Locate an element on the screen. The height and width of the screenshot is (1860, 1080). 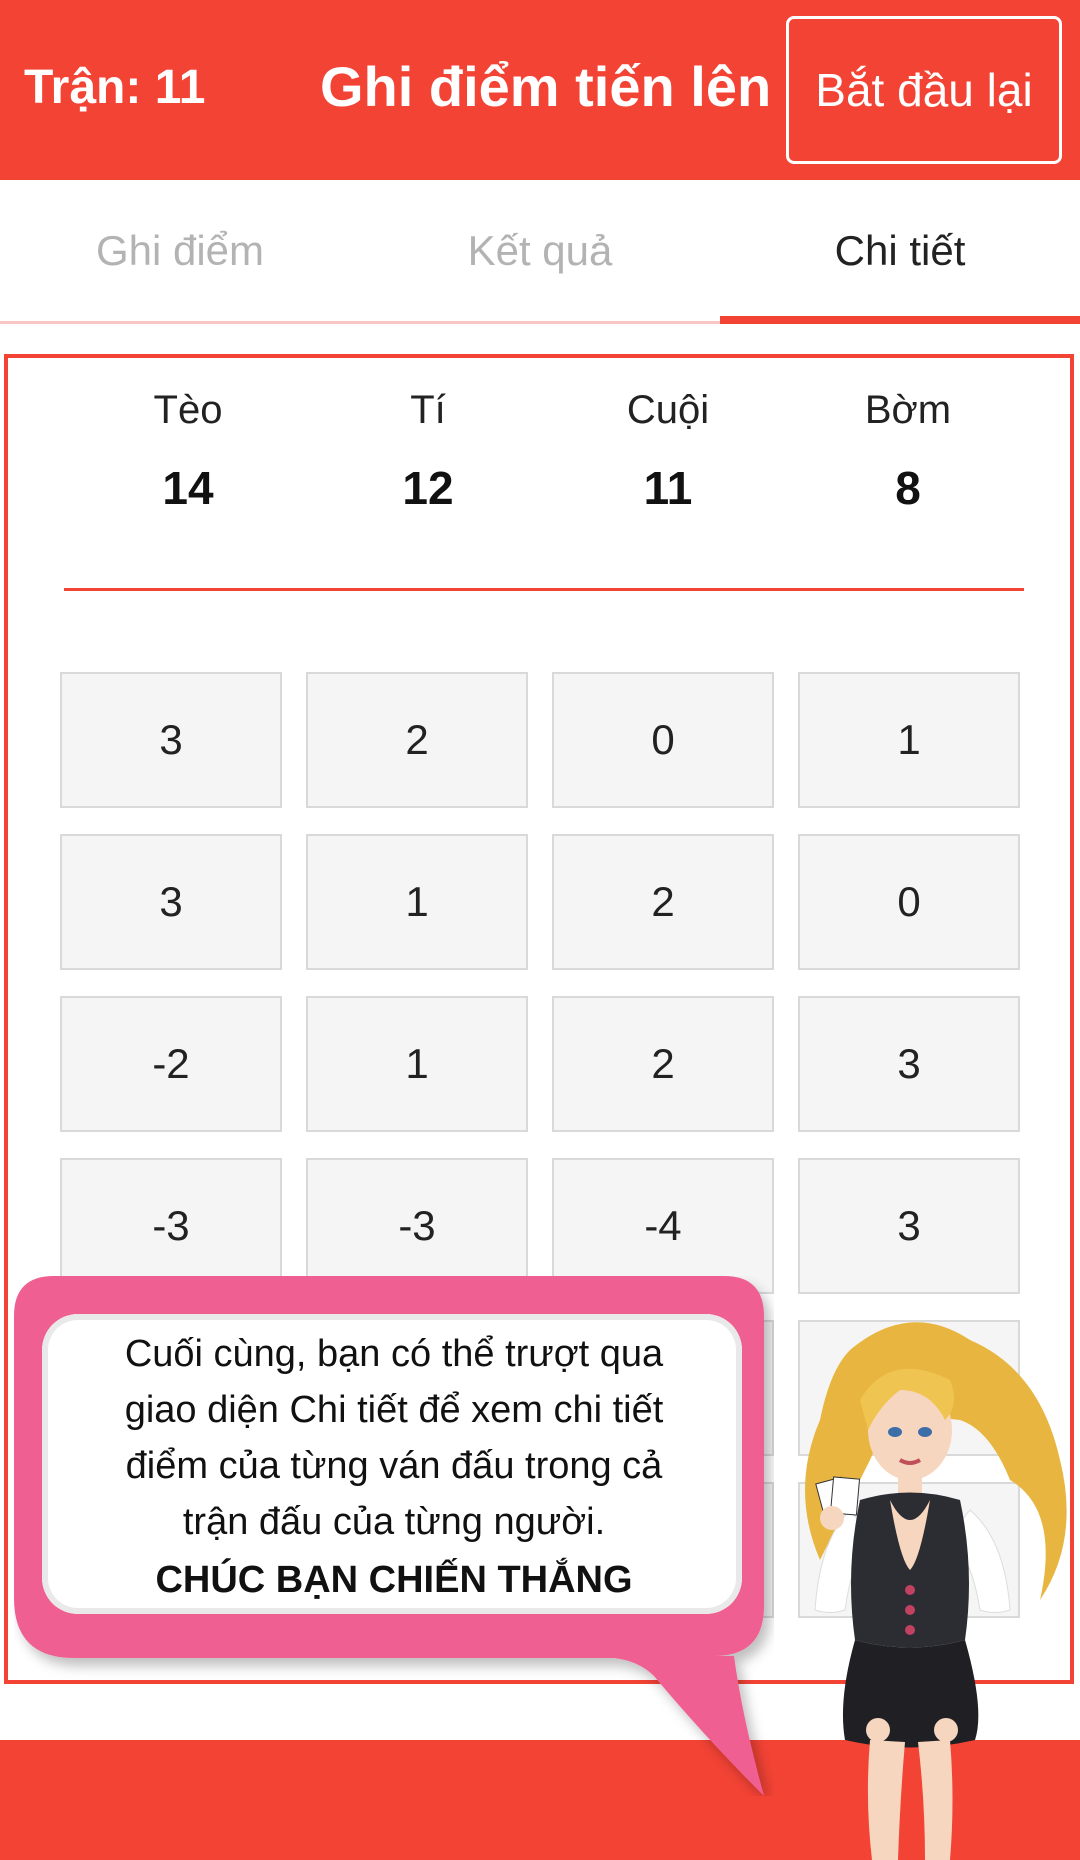
page-title: Ghi điểm tiến lên is located at coordinates (546, 86).